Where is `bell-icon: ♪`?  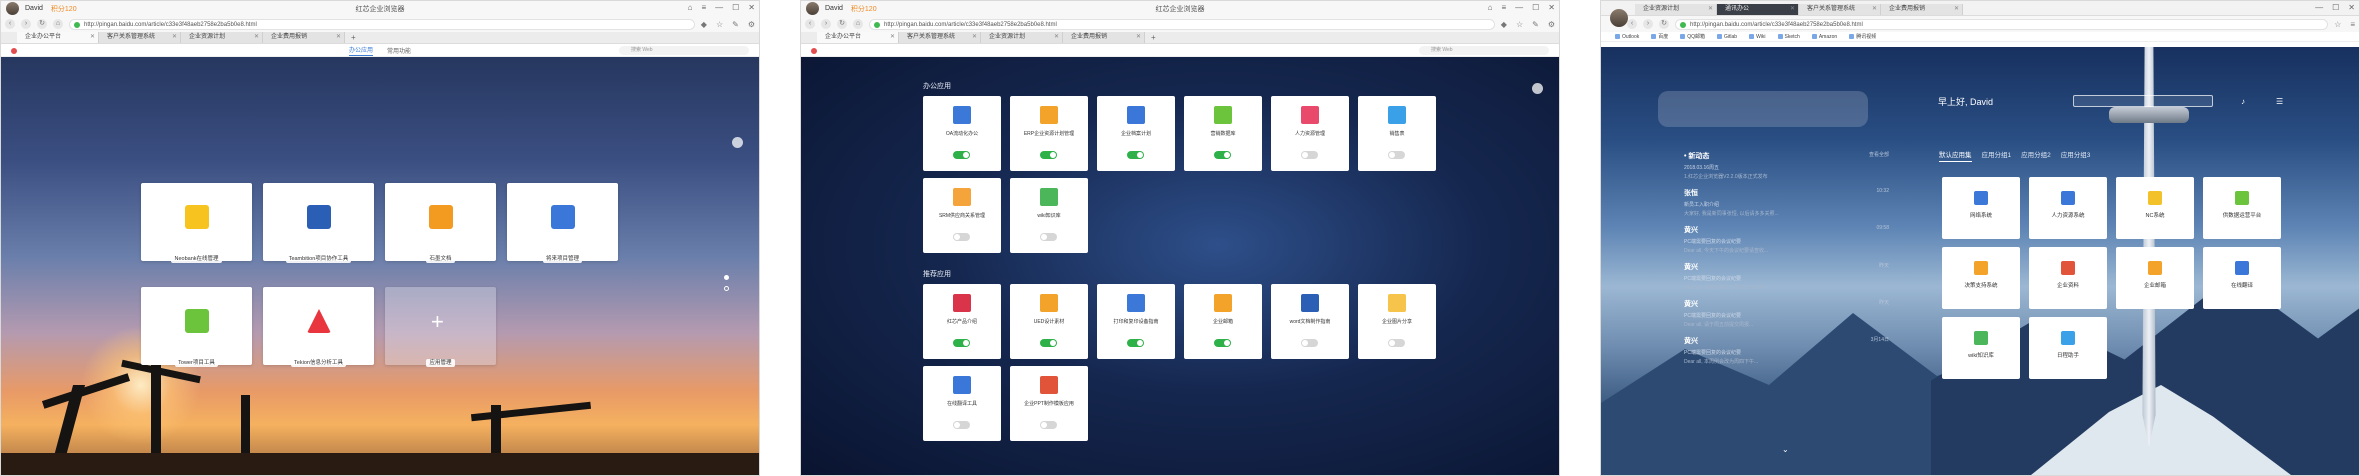
bell-icon: ♪ is located at coordinates (2243, 101).